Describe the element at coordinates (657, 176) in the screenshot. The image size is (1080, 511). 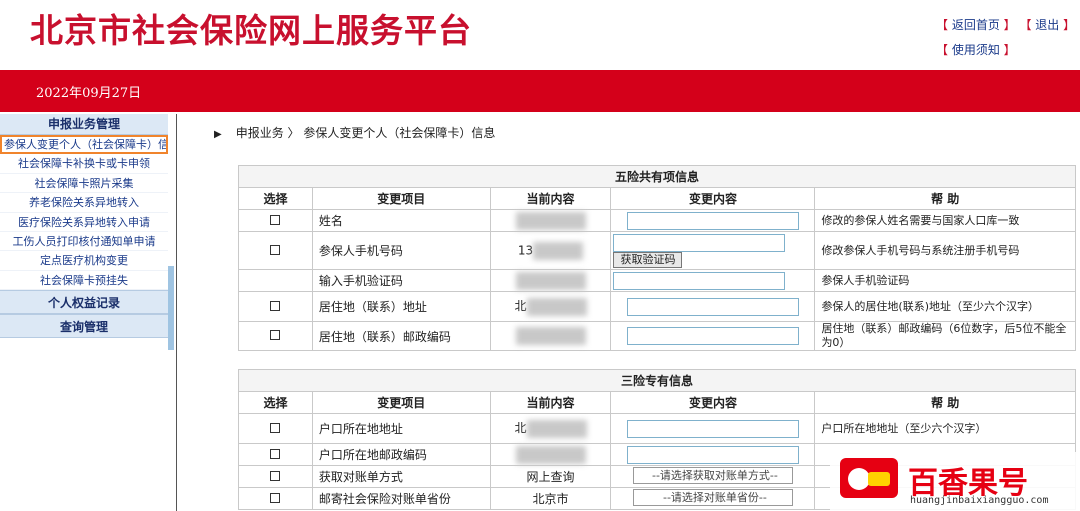
I see `table-caption: 五险共有项信息` at that location.